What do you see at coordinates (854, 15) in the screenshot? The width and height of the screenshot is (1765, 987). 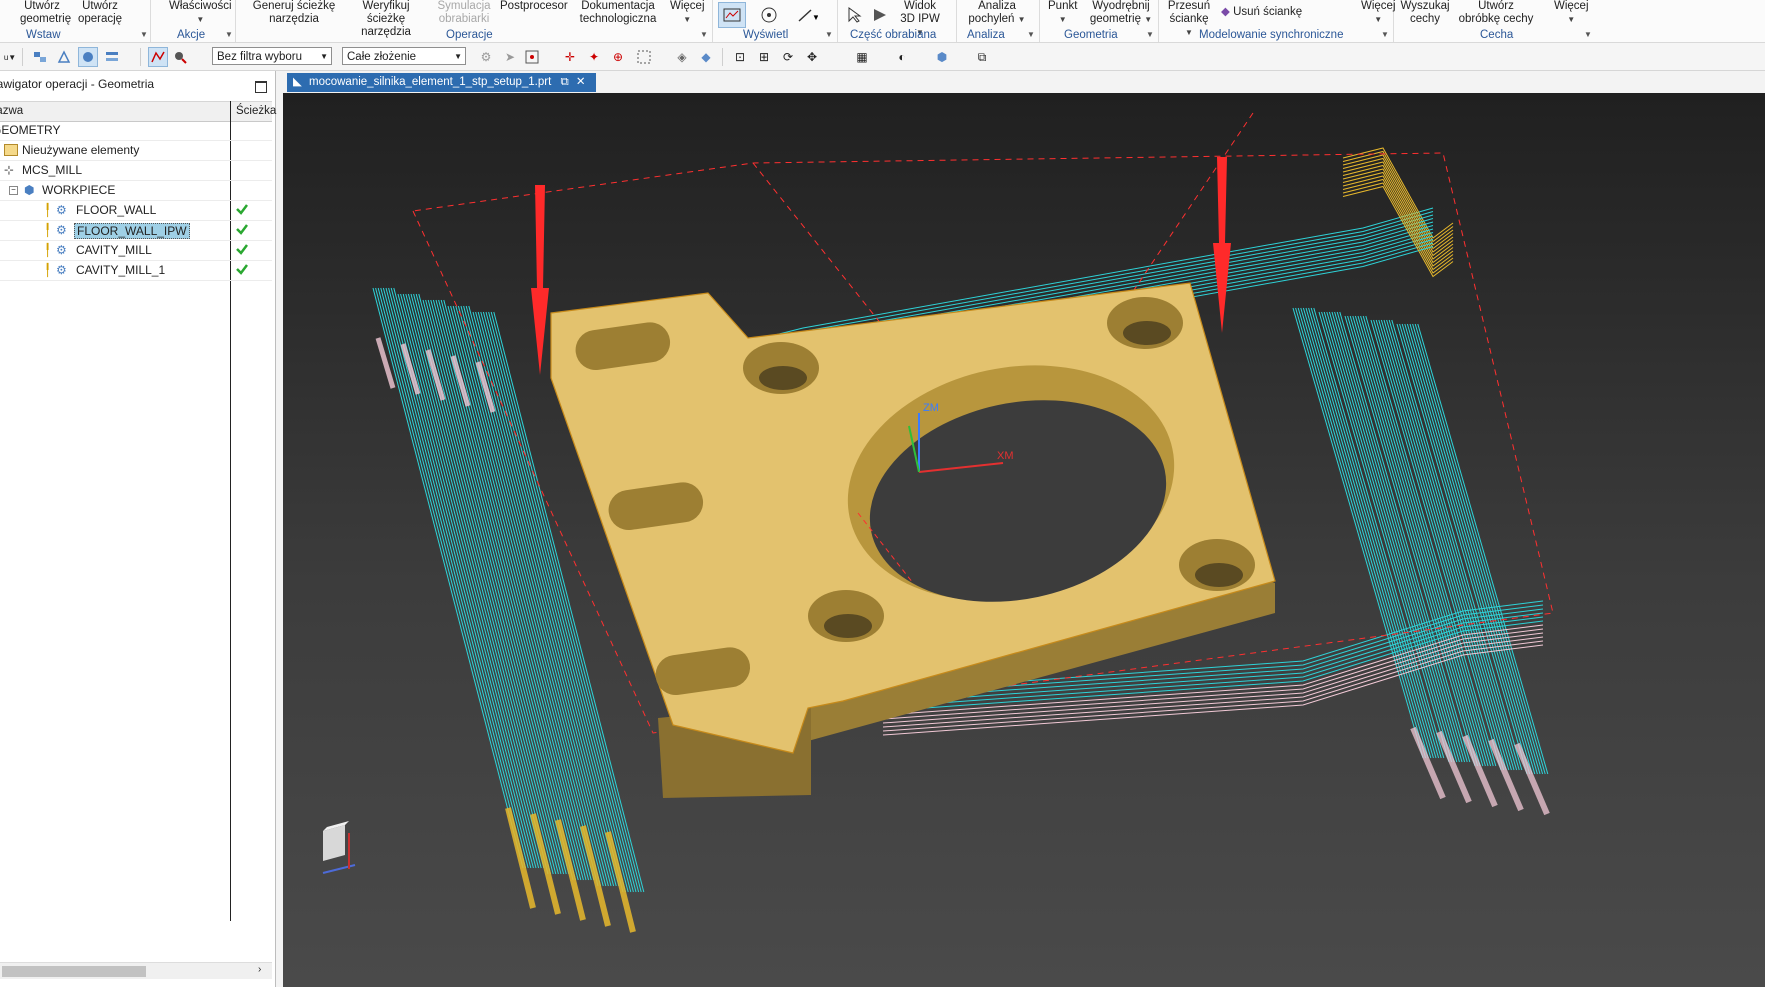 I see `cursor-icon` at bounding box center [854, 15].